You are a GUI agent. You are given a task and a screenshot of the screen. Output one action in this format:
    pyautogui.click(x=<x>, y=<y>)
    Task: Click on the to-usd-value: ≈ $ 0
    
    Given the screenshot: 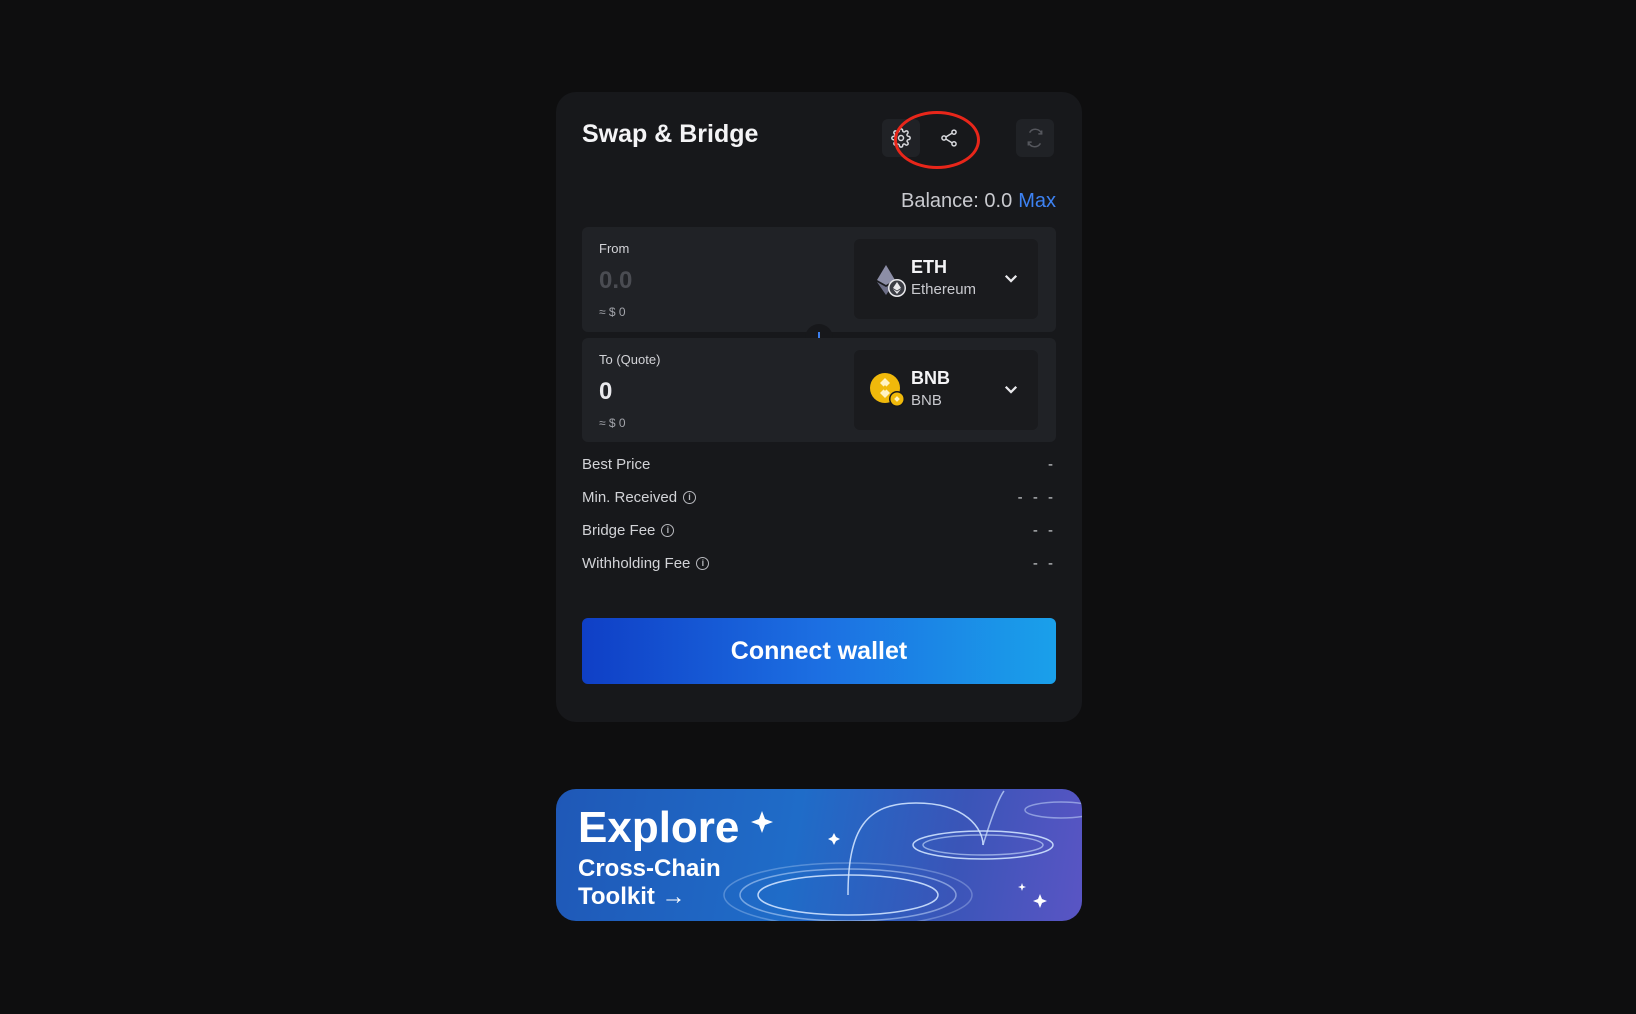 What is the action you would take?
    pyautogui.click(x=612, y=423)
    